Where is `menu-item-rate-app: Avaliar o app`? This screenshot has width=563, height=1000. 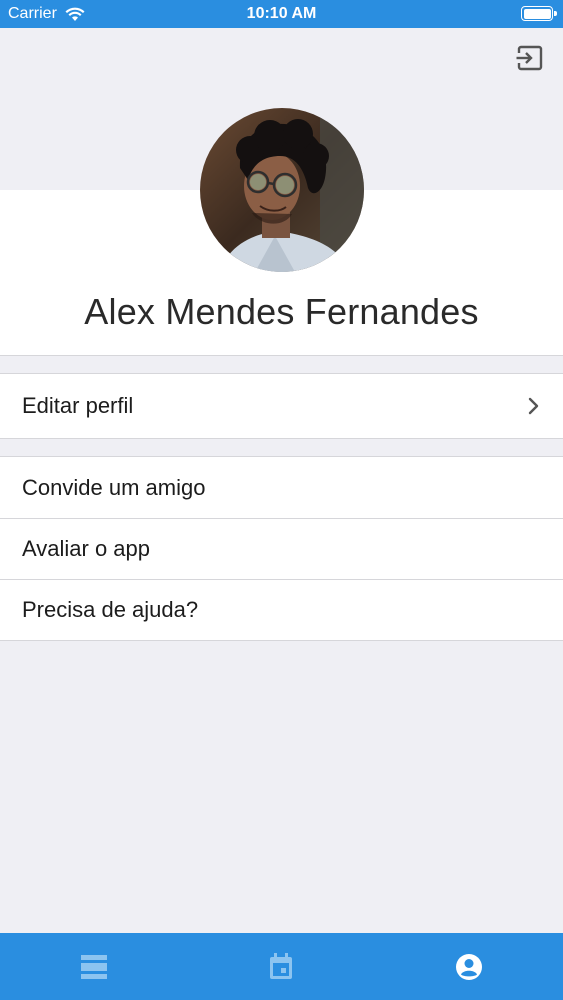
menu-item-rate-app: Avaliar o app is located at coordinates (281, 548).